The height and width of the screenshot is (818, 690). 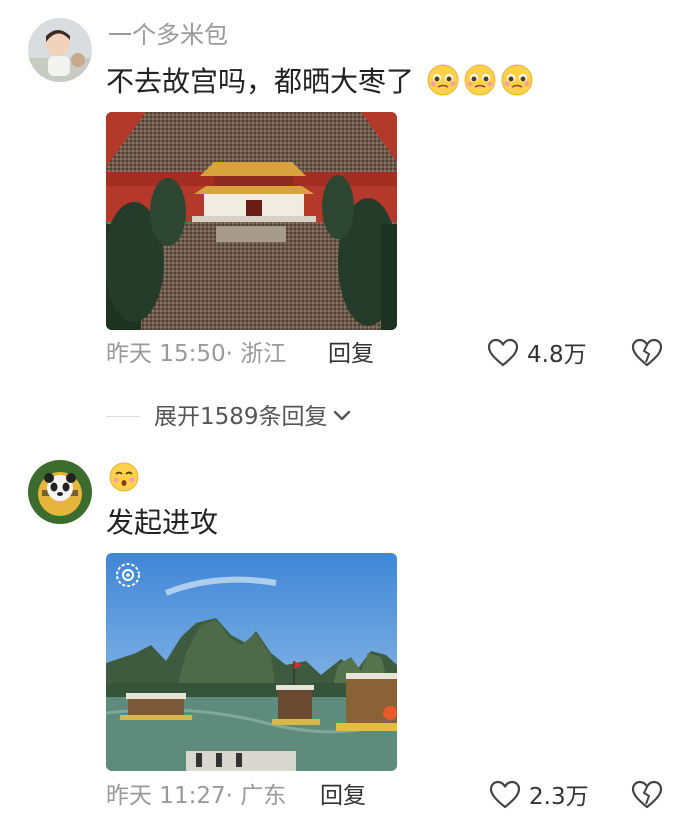 I want to click on divider, so click(x=123, y=416).